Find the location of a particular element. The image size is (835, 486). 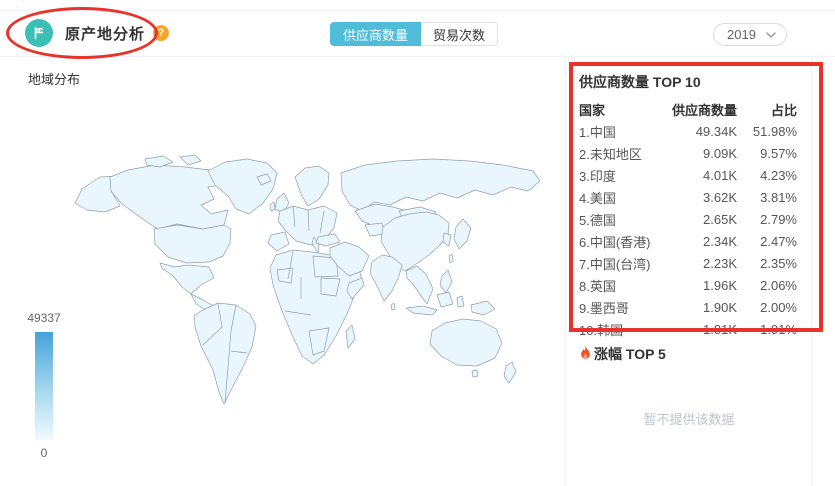

table-row: 6.中国(香港) 2.34K 2.47% is located at coordinates (688, 241).